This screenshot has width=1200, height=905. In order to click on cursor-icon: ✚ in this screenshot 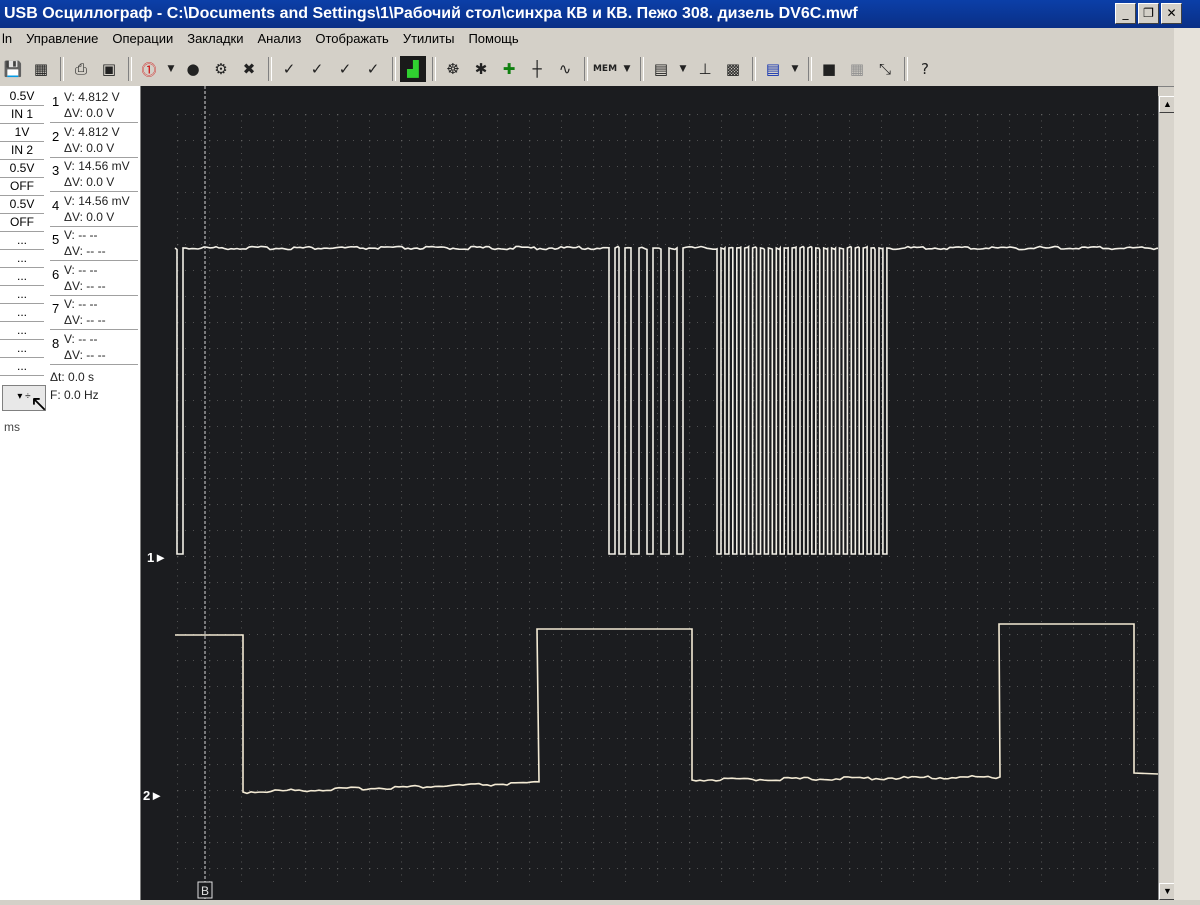, I will do `click(509, 69)`.